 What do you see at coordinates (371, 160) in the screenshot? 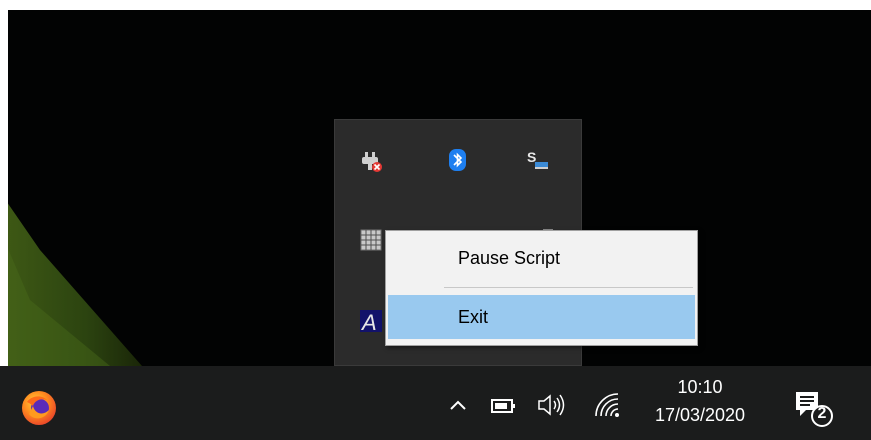
I see `power-plug-error-icon` at bounding box center [371, 160].